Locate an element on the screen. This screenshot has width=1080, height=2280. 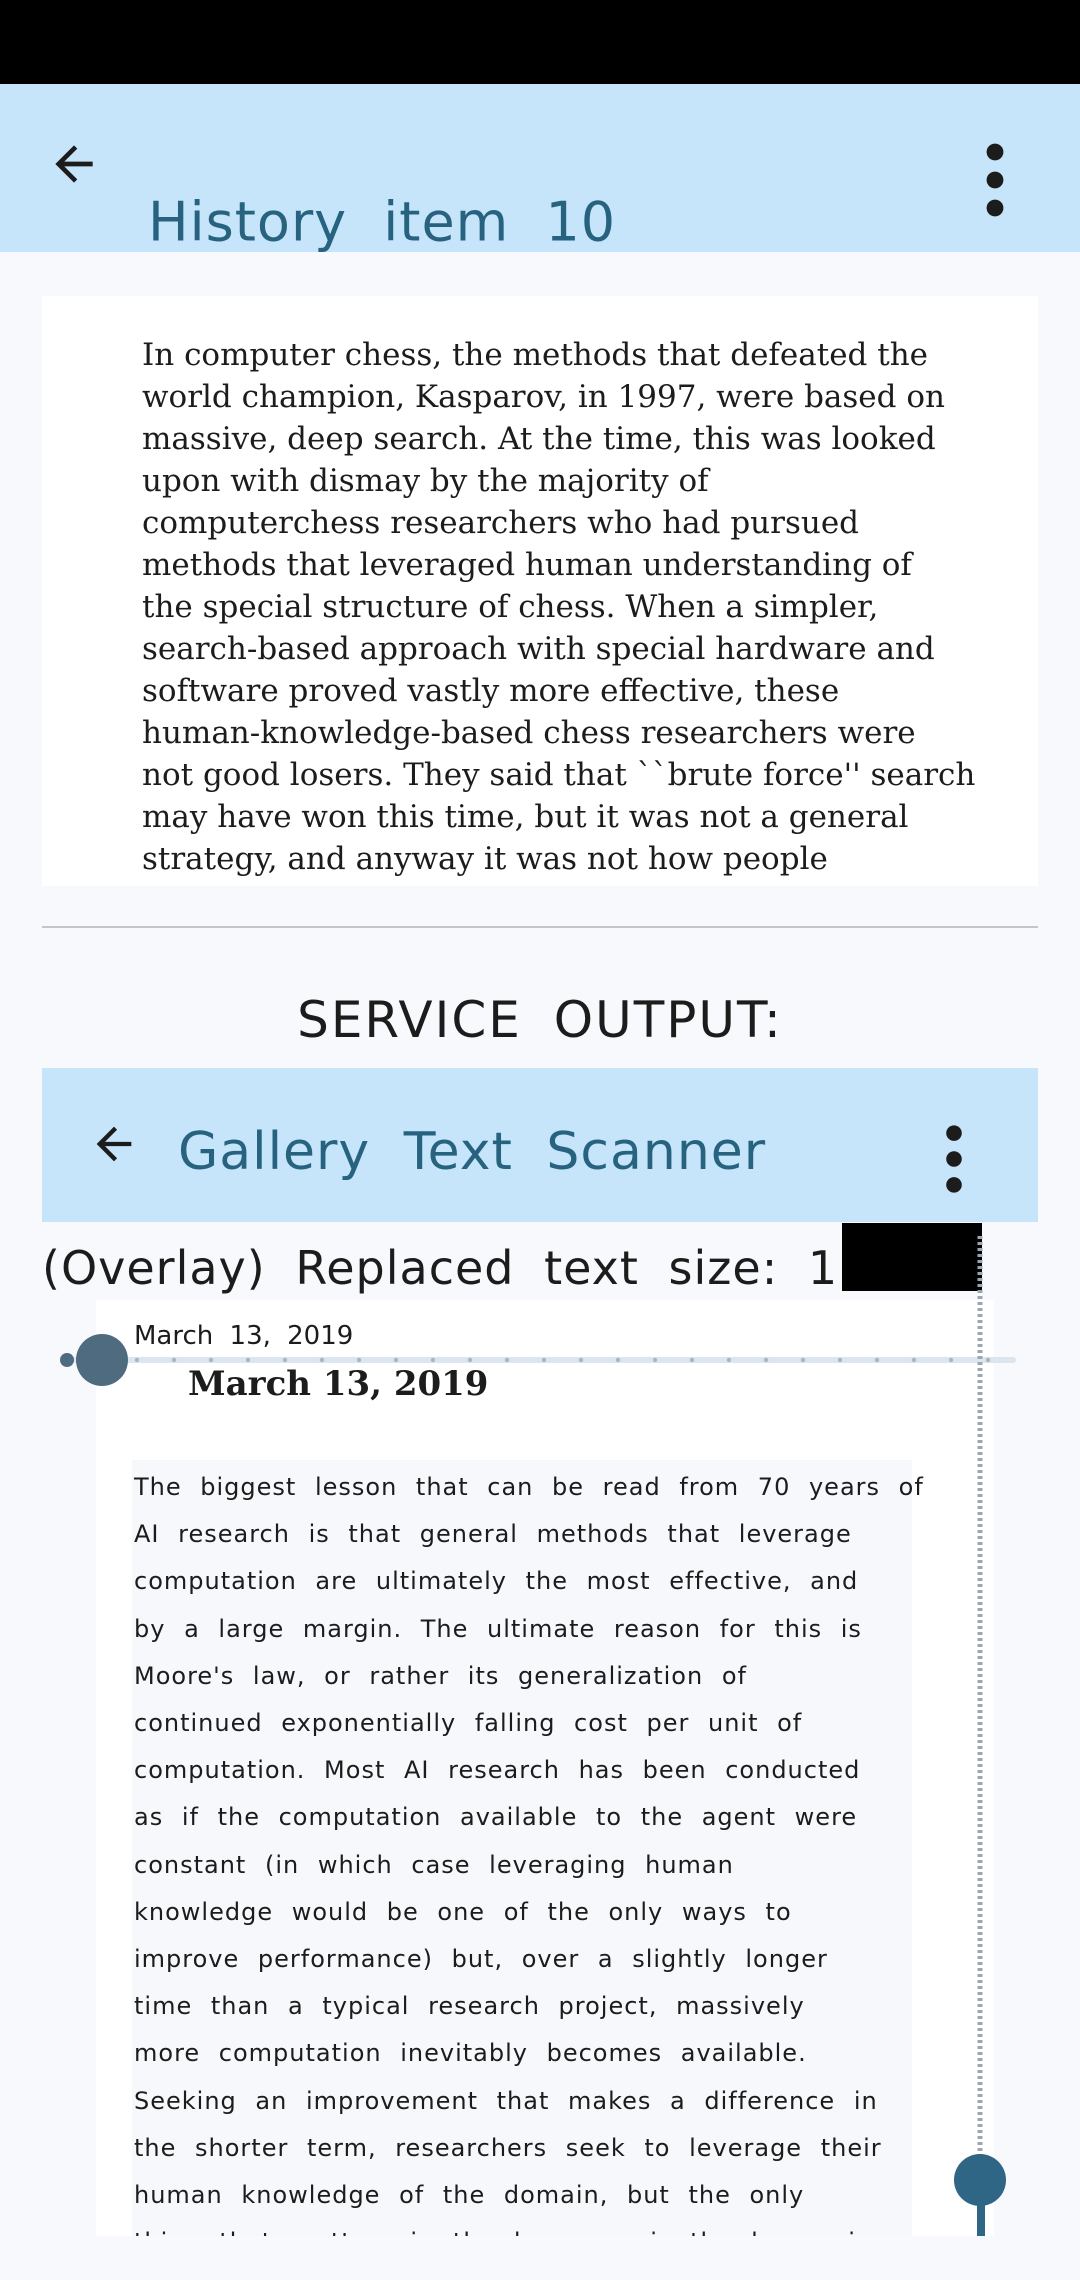
embedded-app-bar: Gallery Text Scanner is located at coordinates (540, 1145).